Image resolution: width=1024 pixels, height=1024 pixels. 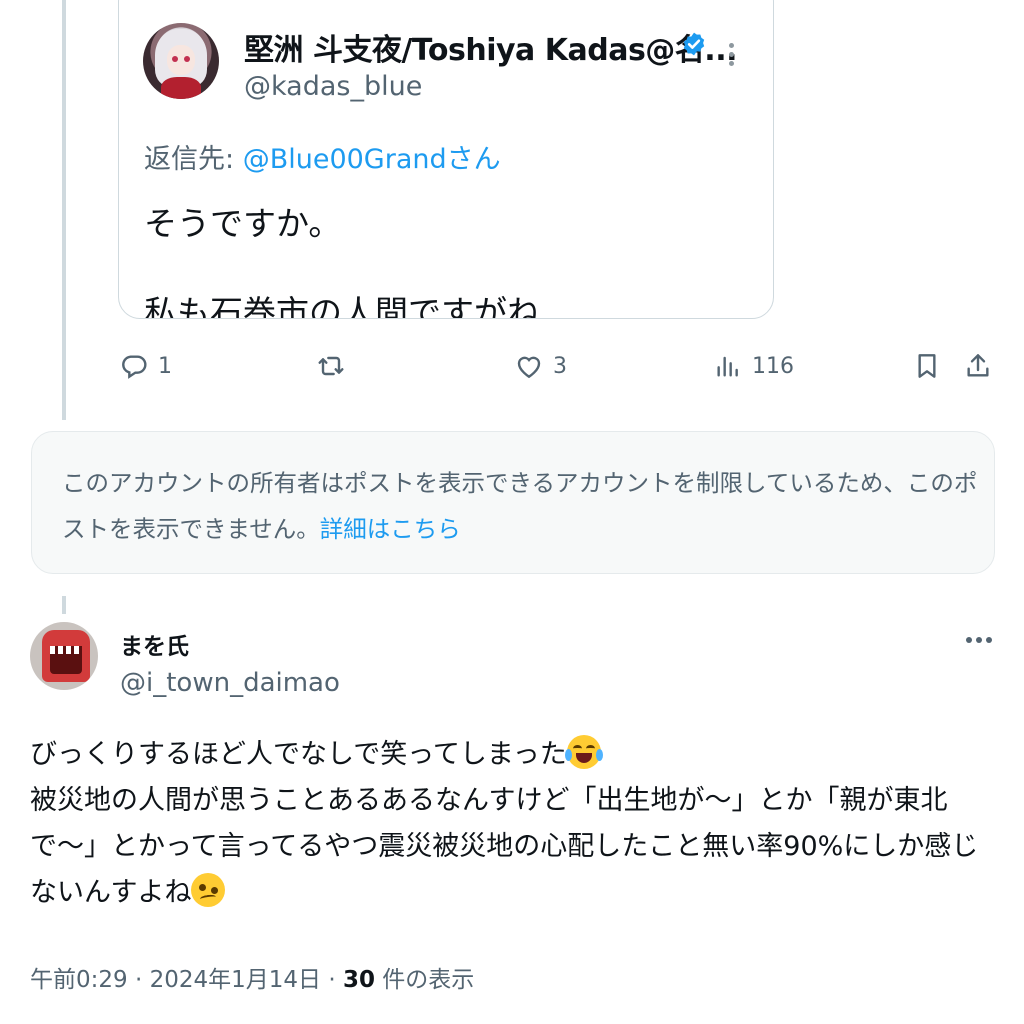 I want to click on heart-icon, so click(x=529, y=367).